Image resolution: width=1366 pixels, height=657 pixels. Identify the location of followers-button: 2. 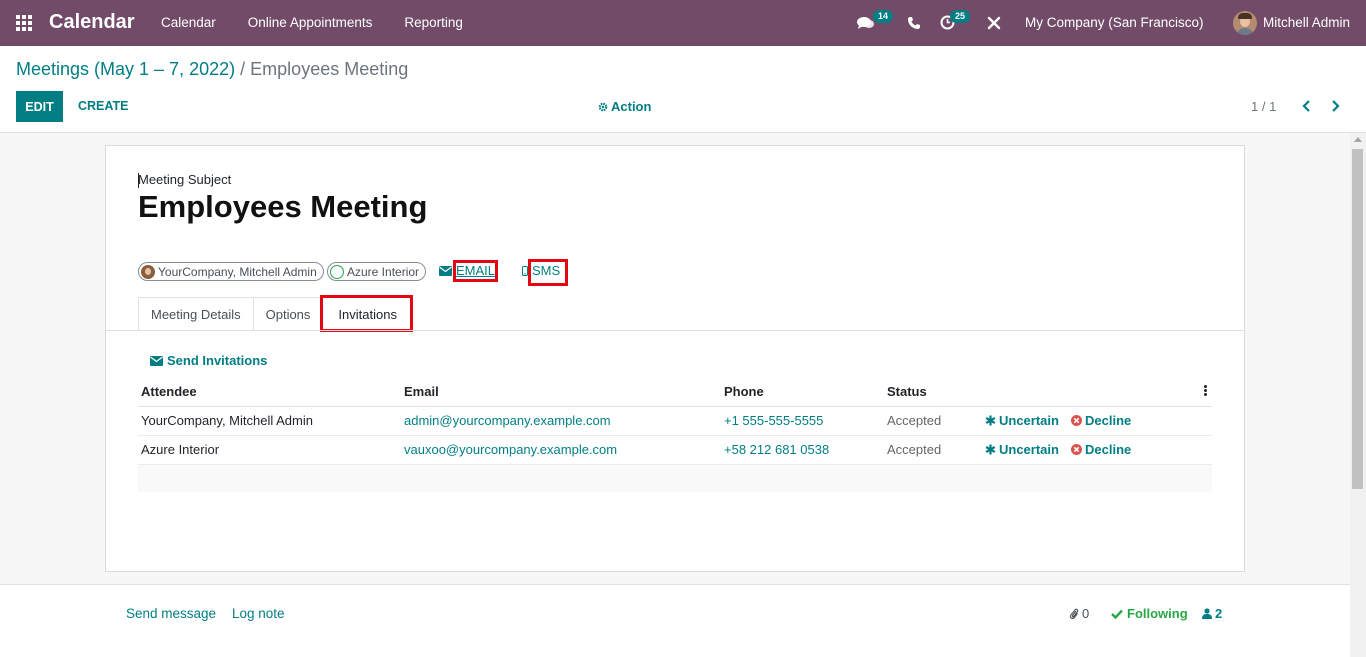
(1212, 613).